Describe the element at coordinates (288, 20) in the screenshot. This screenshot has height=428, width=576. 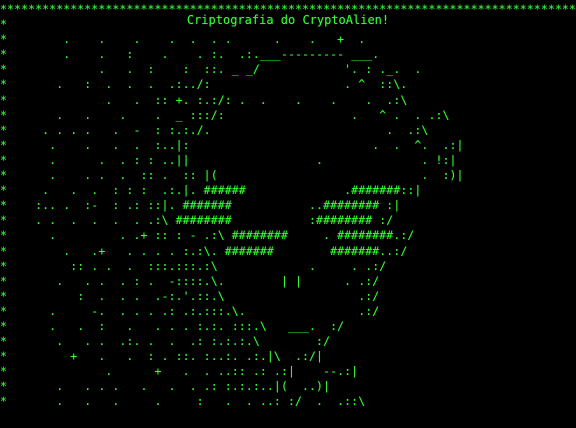
I see `page-title: Criptografia do CryptoAlien!` at that location.